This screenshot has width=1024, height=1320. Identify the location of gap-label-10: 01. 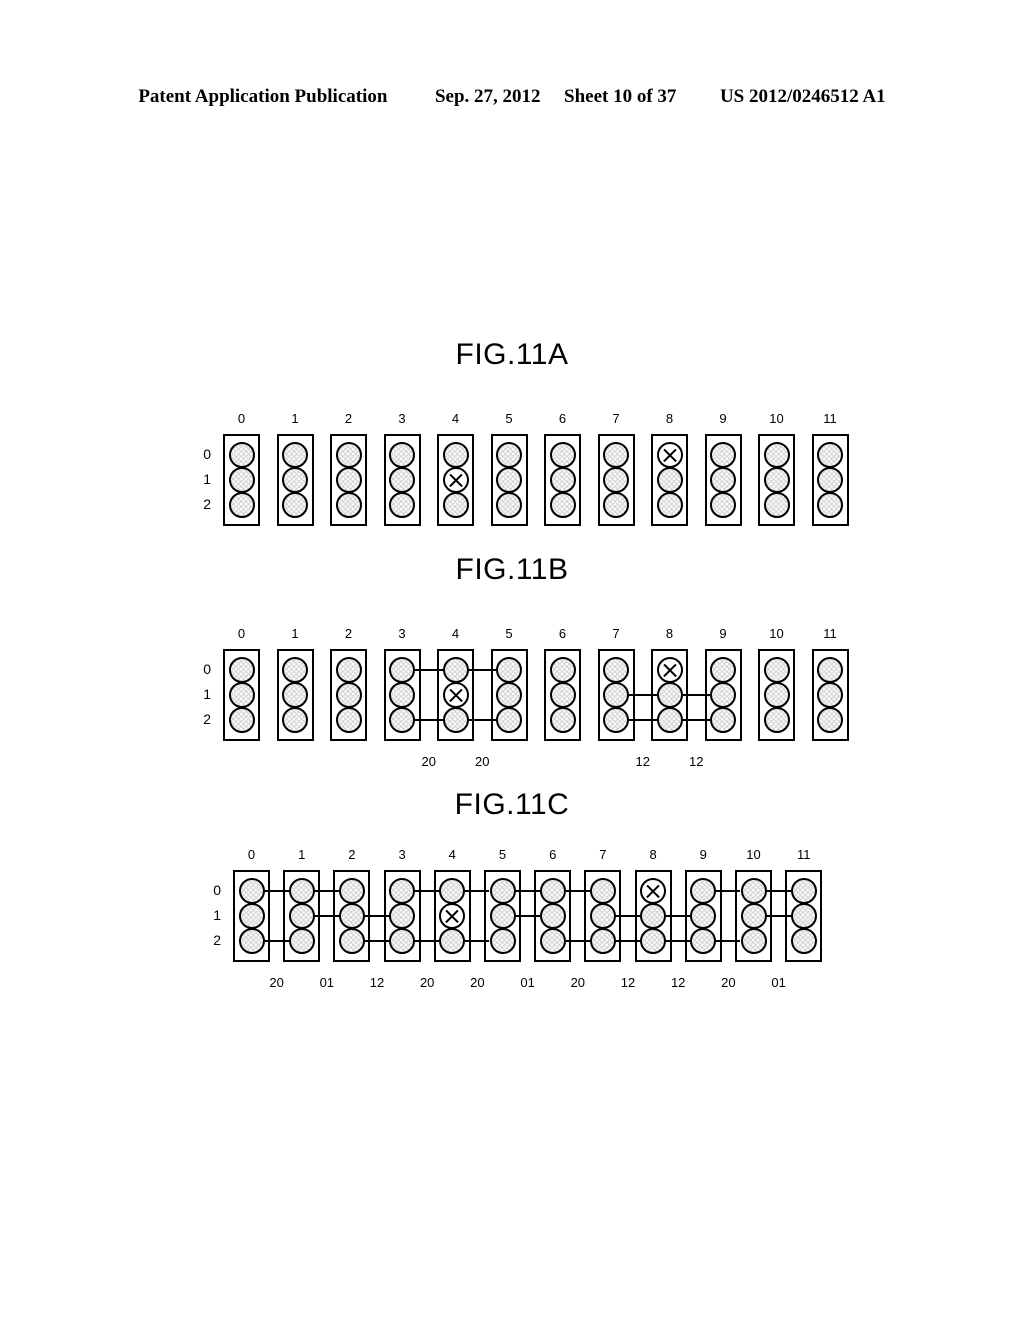
(778, 982).